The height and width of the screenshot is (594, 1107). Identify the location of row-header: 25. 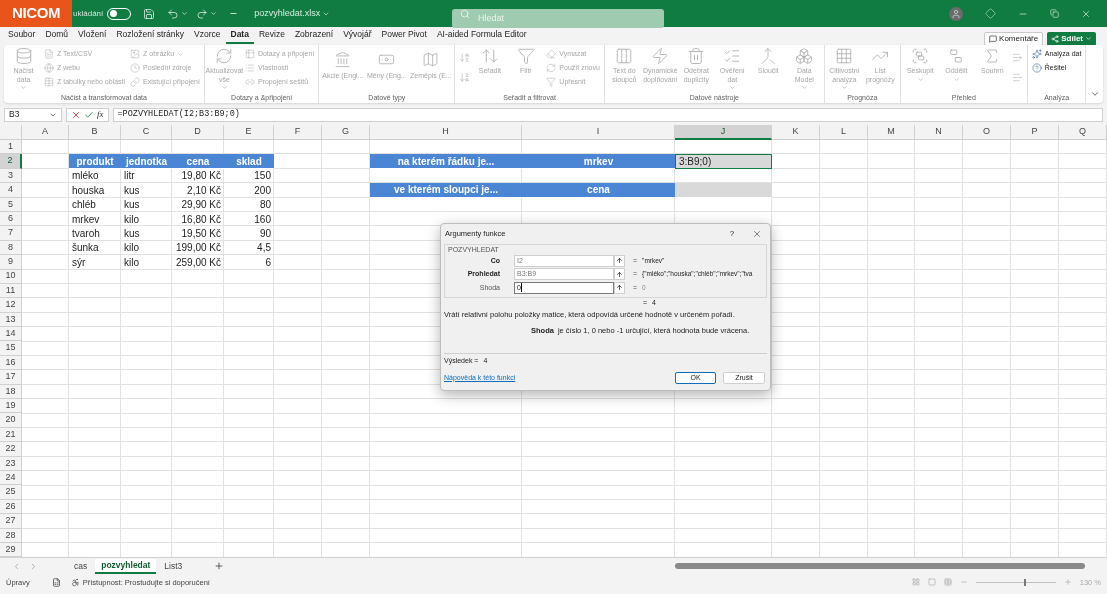
(11, 492).